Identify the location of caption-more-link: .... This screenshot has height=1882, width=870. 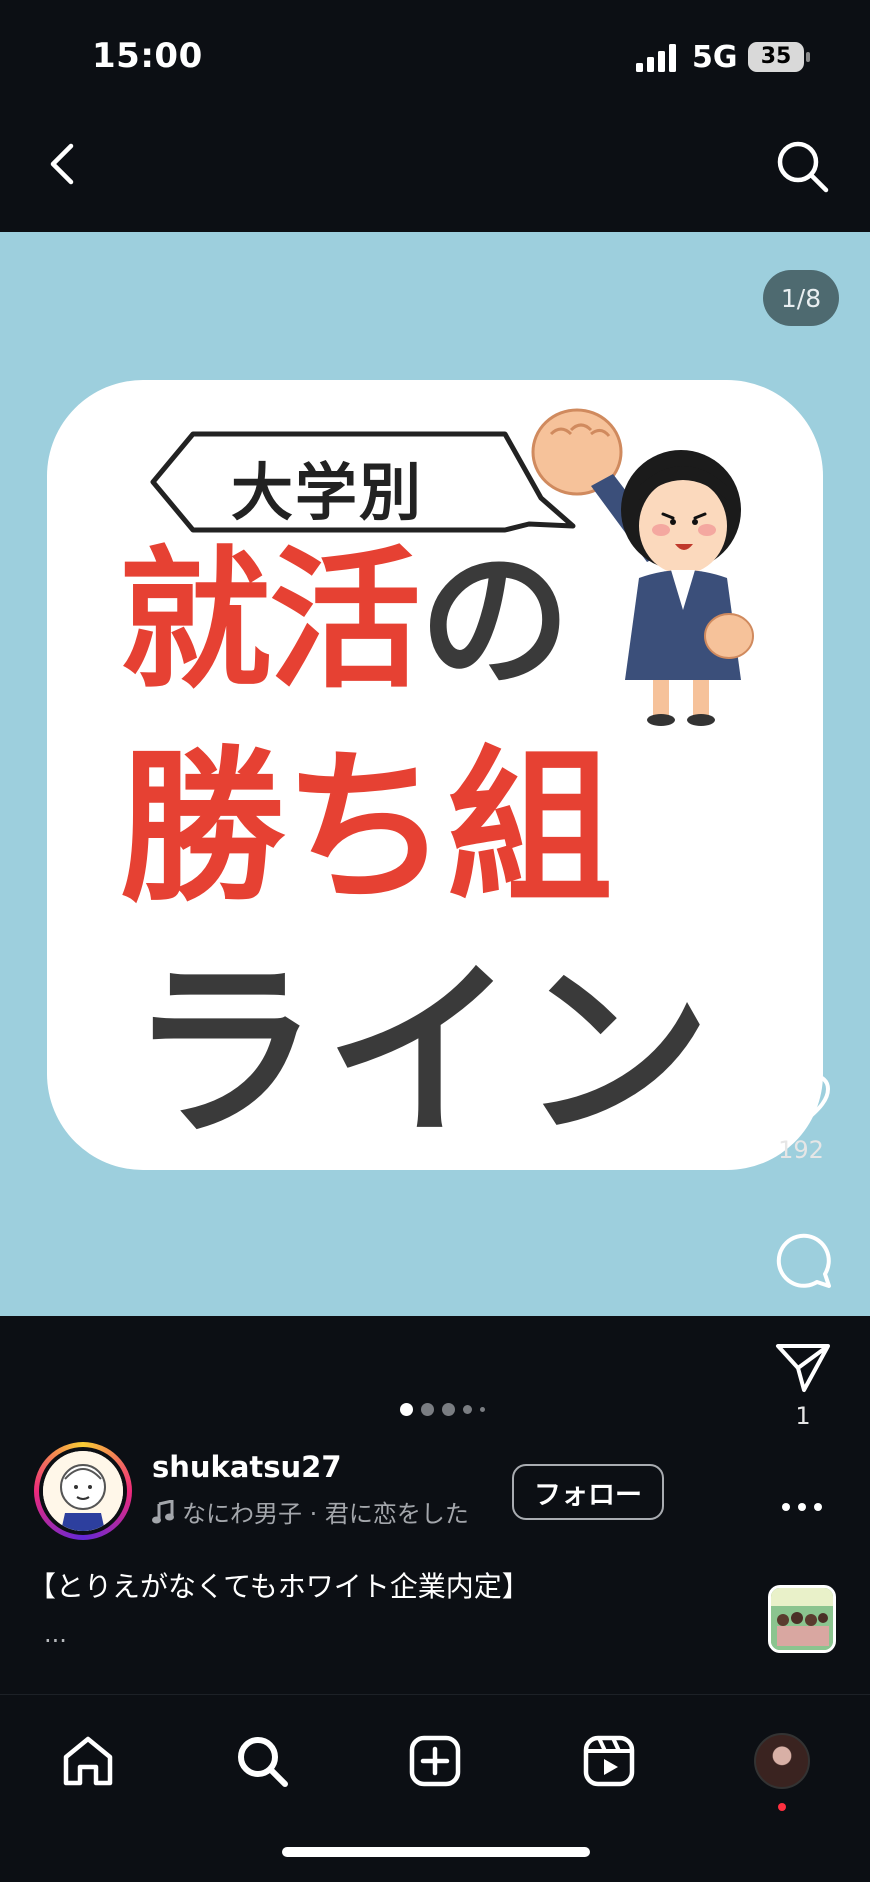
(55, 1634).